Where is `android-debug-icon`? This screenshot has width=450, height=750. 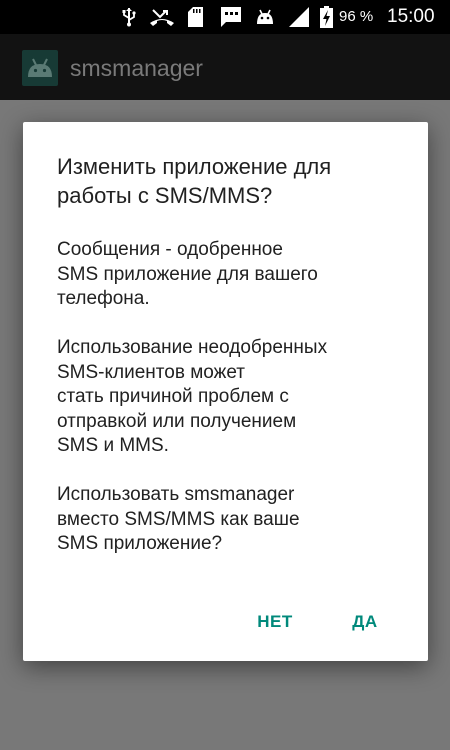
android-debug-icon is located at coordinates (265, 17).